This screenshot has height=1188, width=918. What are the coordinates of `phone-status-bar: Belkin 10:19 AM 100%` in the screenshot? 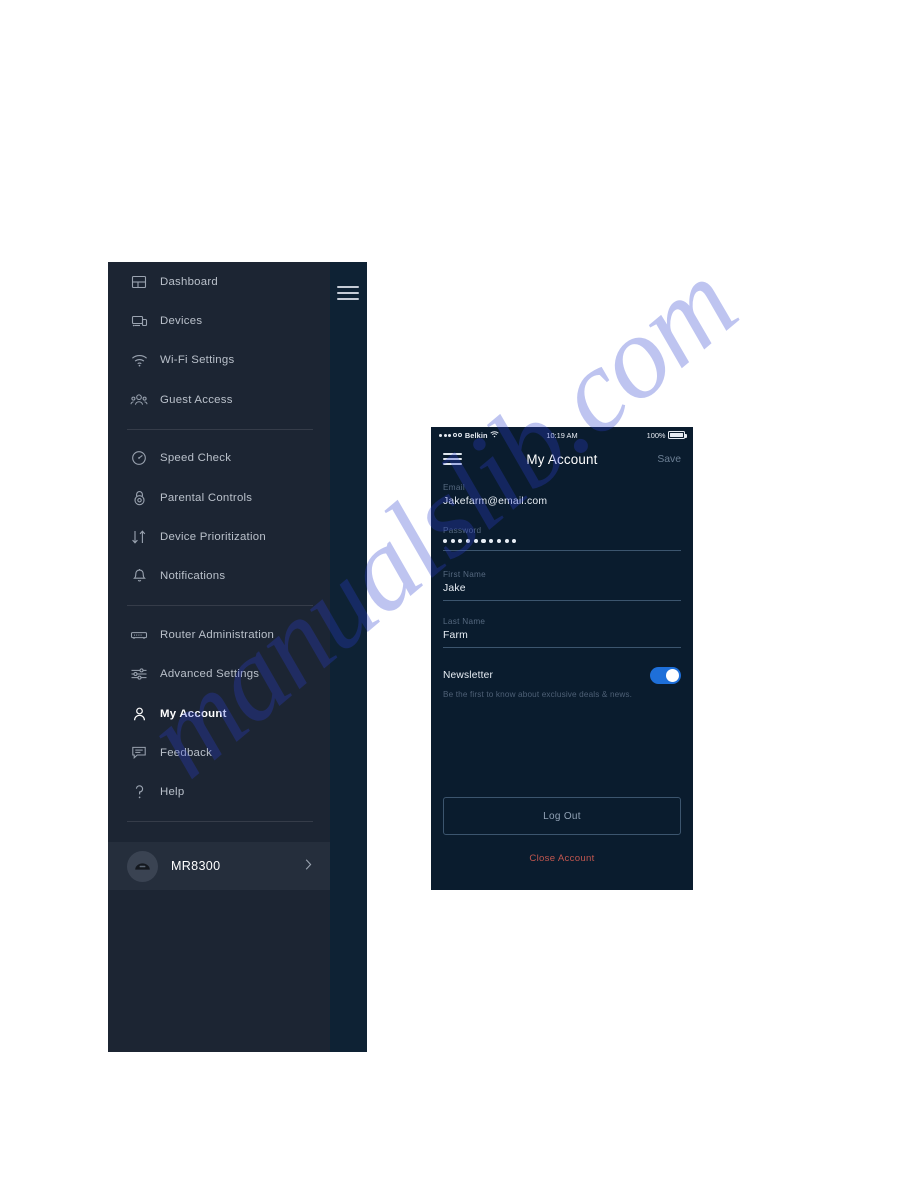 It's located at (562, 435).